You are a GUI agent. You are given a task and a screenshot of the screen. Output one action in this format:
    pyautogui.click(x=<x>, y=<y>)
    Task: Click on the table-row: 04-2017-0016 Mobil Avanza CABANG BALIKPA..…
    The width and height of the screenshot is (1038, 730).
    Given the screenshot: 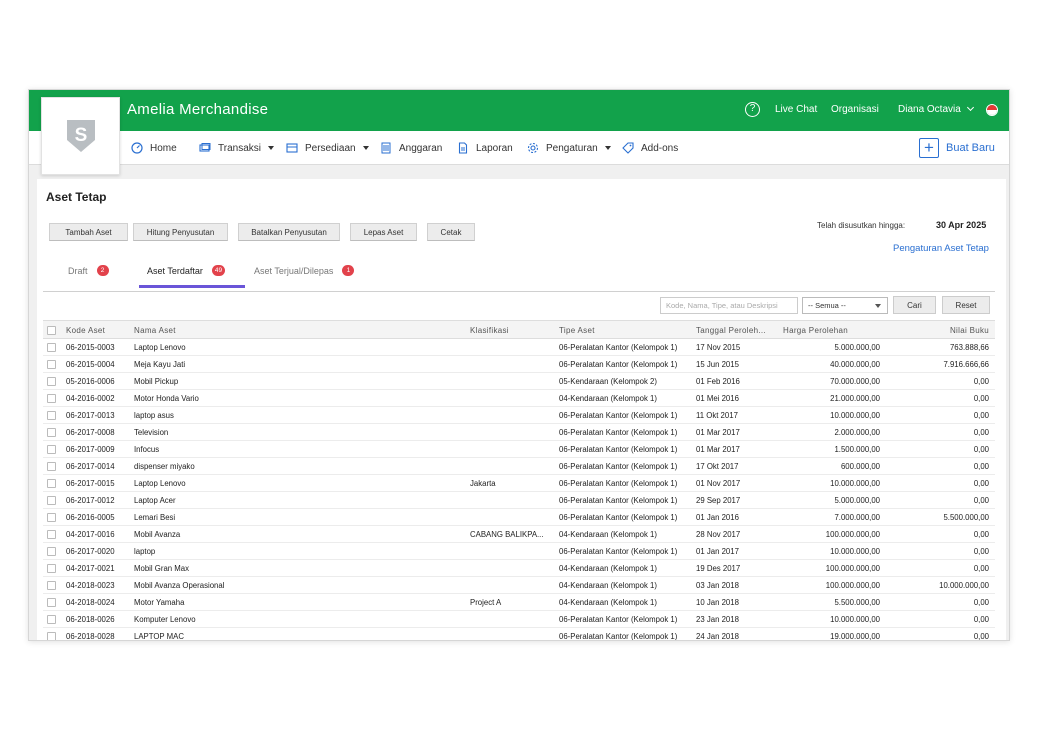 What is the action you would take?
    pyautogui.click(x=519, y=534)
    